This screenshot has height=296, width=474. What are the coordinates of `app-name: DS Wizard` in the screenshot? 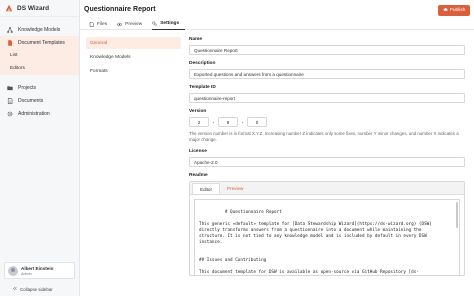 It's located at (33, 8).